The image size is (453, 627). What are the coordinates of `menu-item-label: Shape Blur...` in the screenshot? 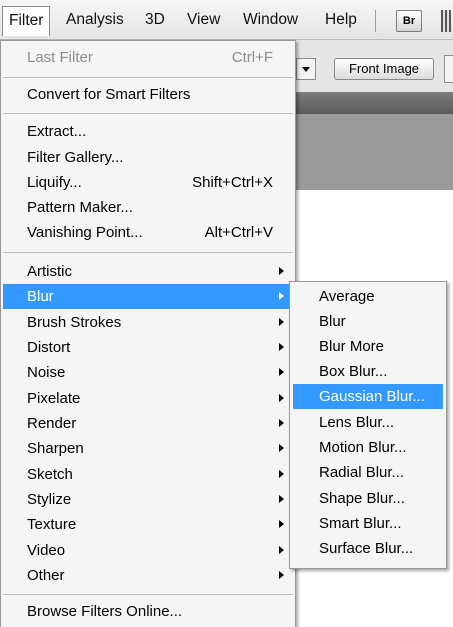 It's located at (362, 498).